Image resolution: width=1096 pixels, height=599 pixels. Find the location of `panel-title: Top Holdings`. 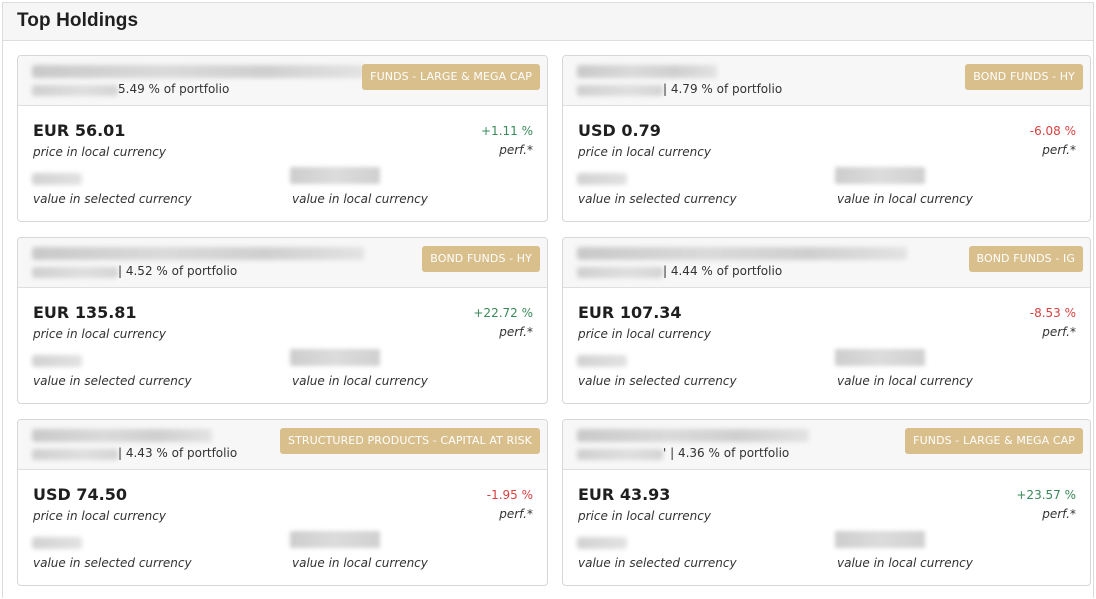

panel-title: Top Holdings is located at coordinates (78, 20).